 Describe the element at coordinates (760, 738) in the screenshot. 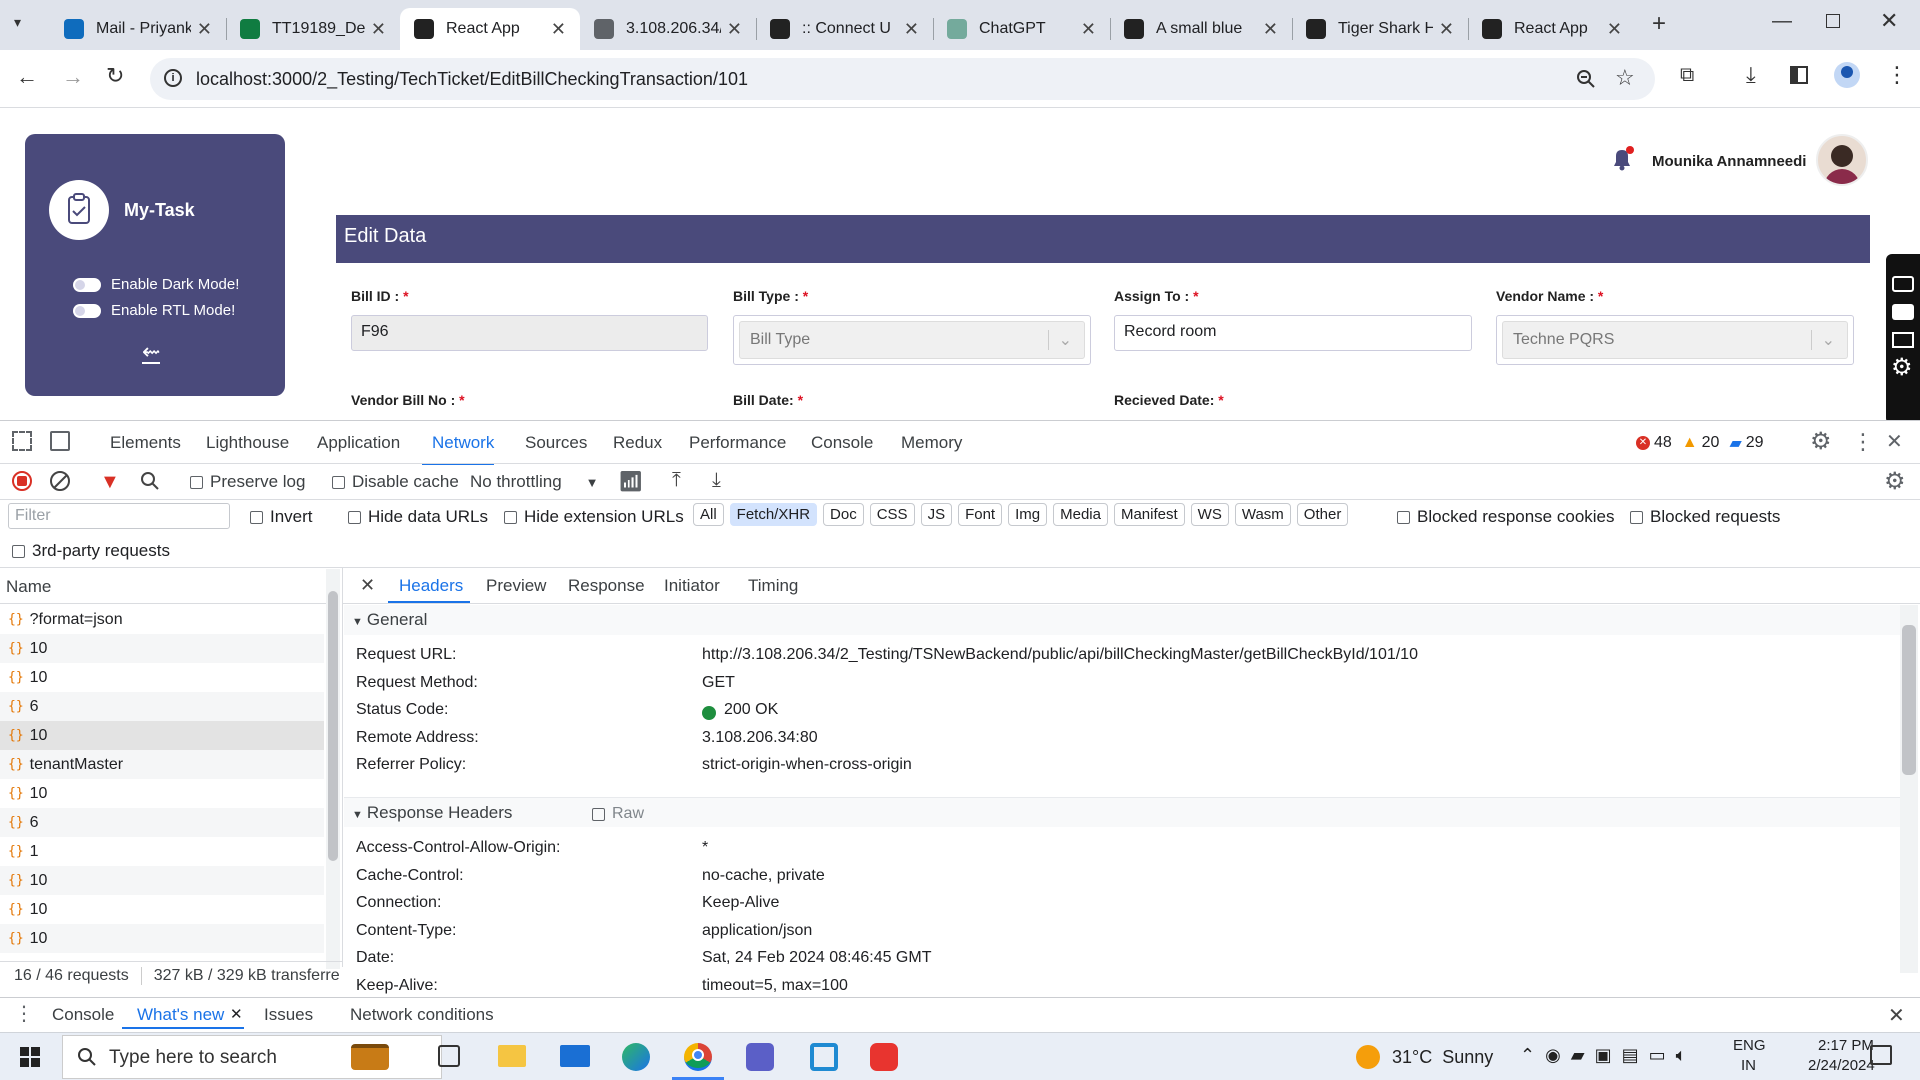

I see `header-value: 3.108.206.34:80` at that location.